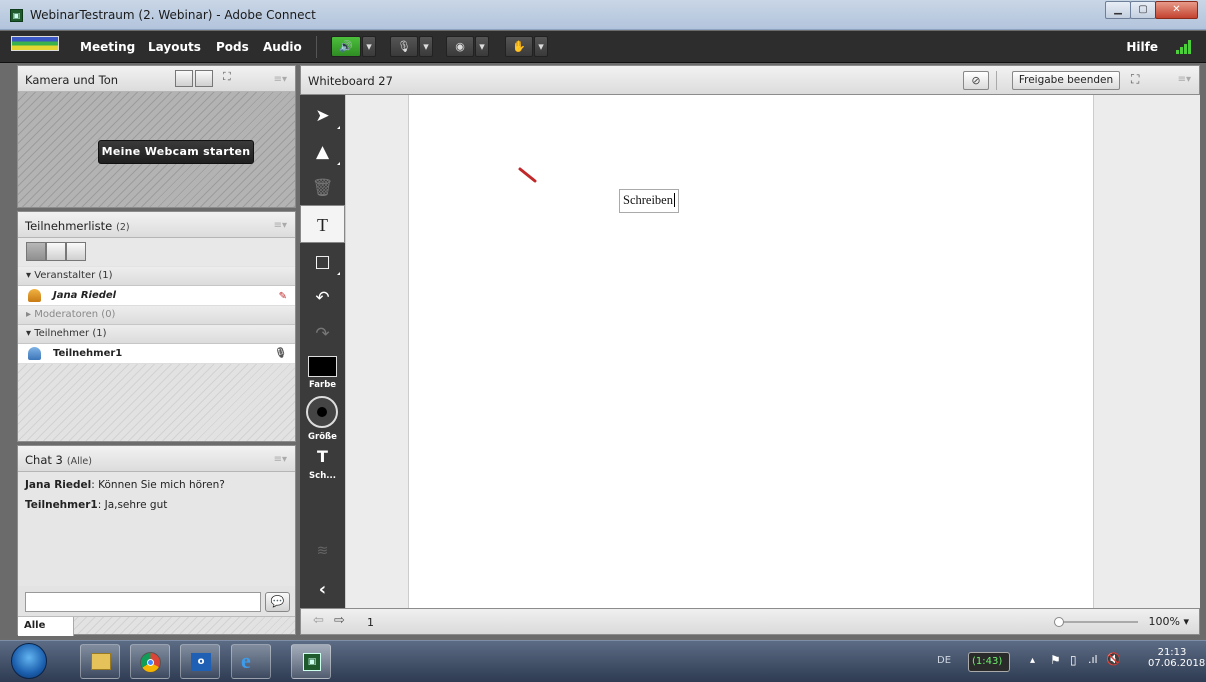 This screenshot has height=682, width=1206. What do you see at coordinates (36, 251) in the screenshot?
I see `list-view-icon` at bounding box center [36, 251].